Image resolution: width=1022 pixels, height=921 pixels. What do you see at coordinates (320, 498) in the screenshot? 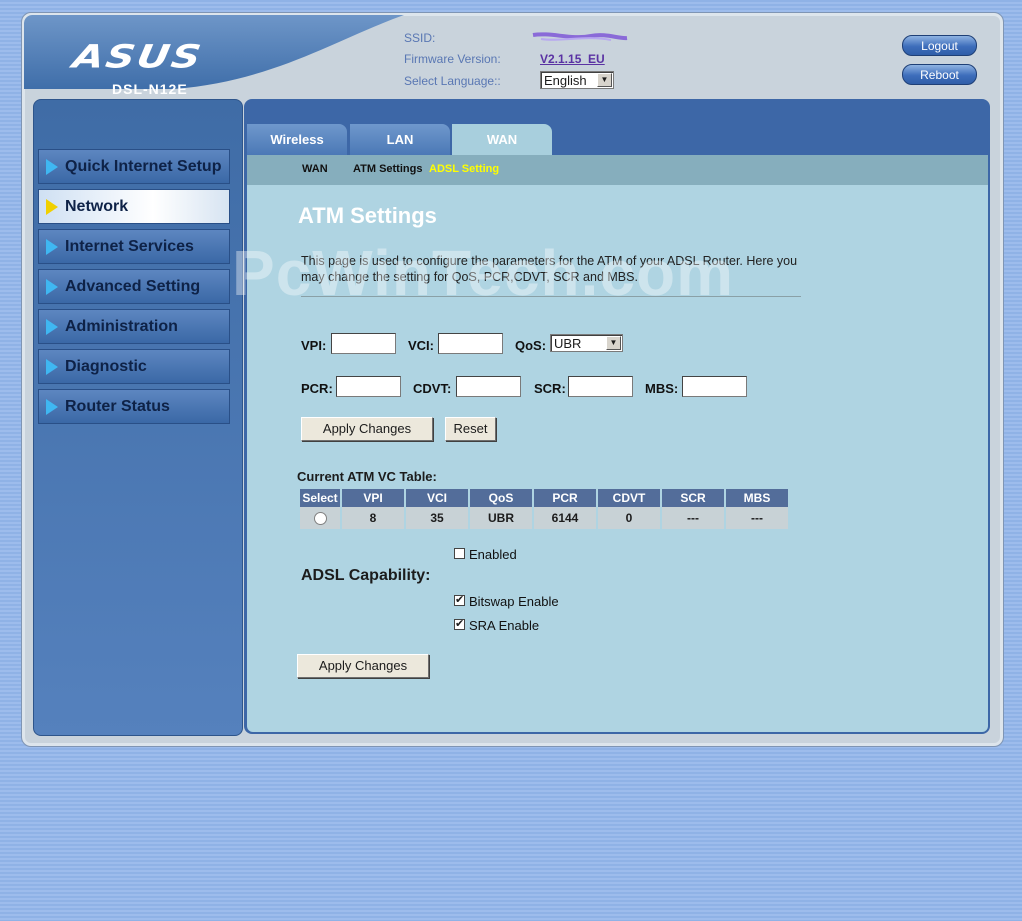
I see `column-header: Select` at bounding box center [320, 498].